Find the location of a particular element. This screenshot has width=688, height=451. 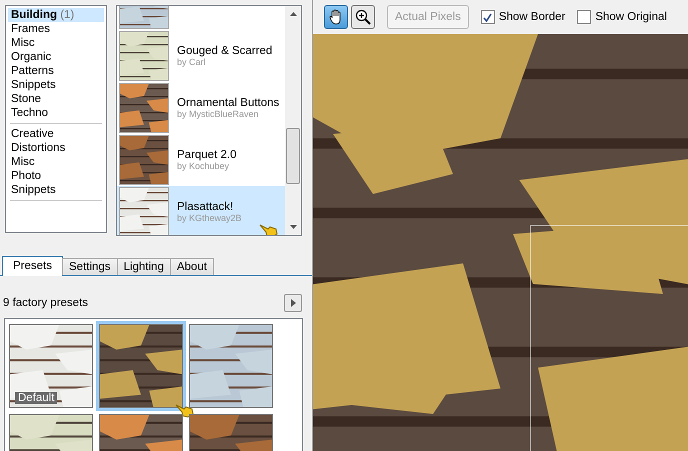

tab: Settings is located at coordinates (90, 266).